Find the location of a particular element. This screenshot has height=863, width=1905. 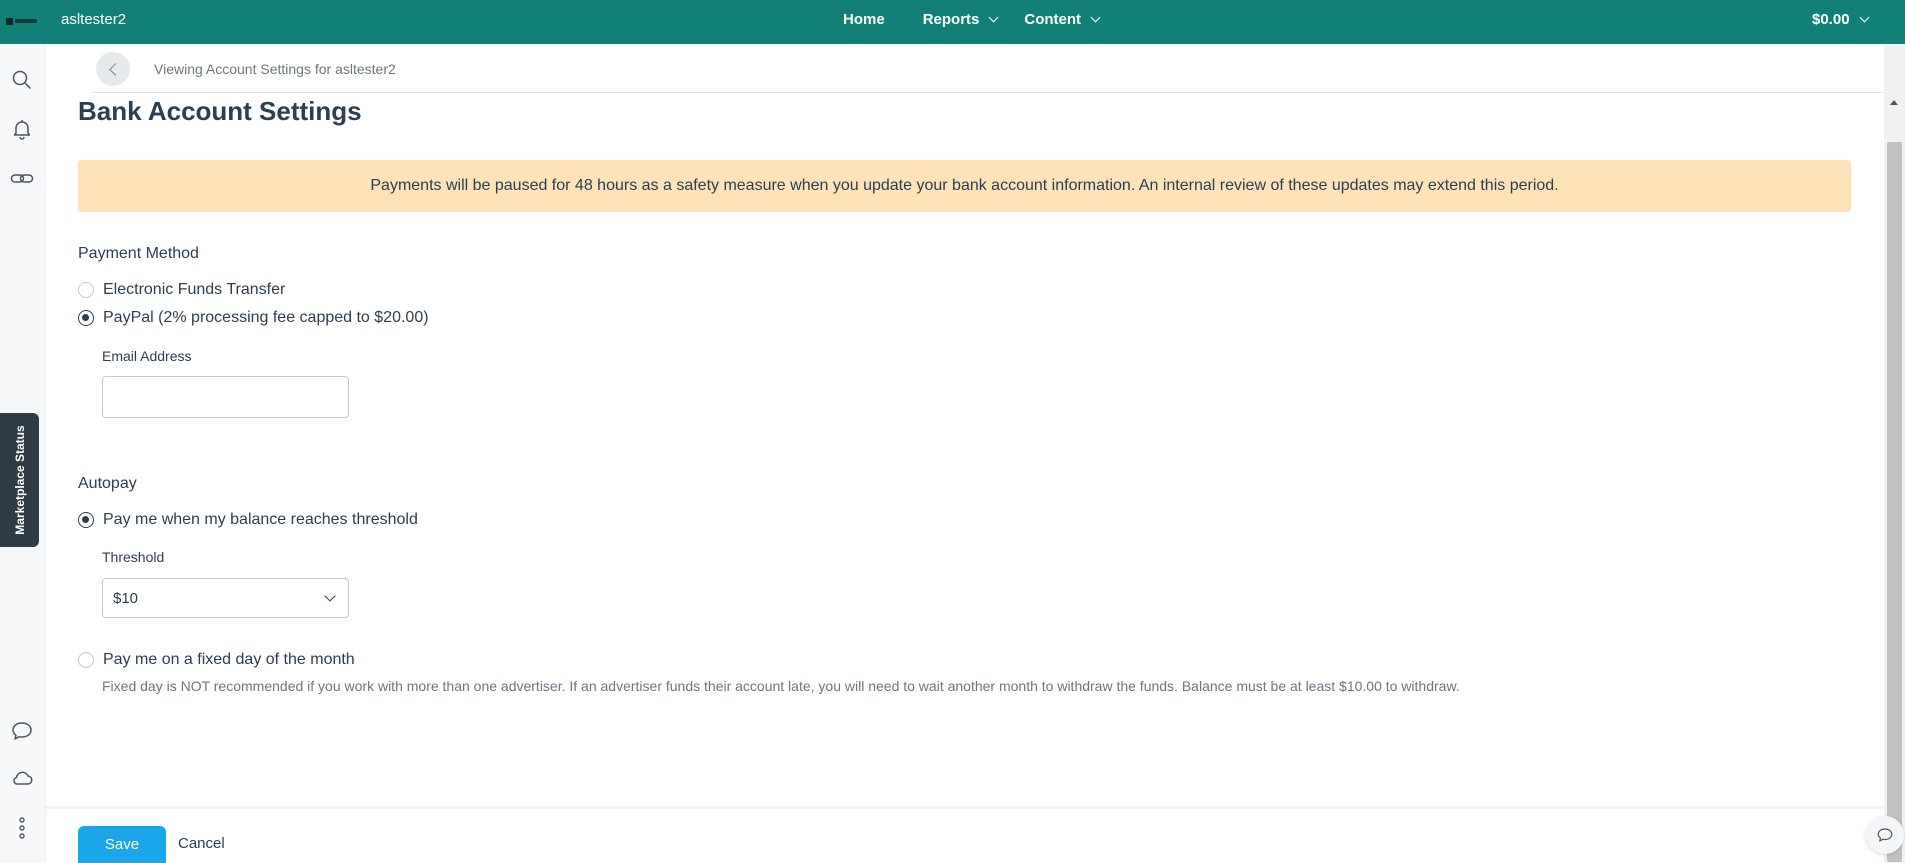

page-title: Bank Account Settings is located at coordinates (220, 111).